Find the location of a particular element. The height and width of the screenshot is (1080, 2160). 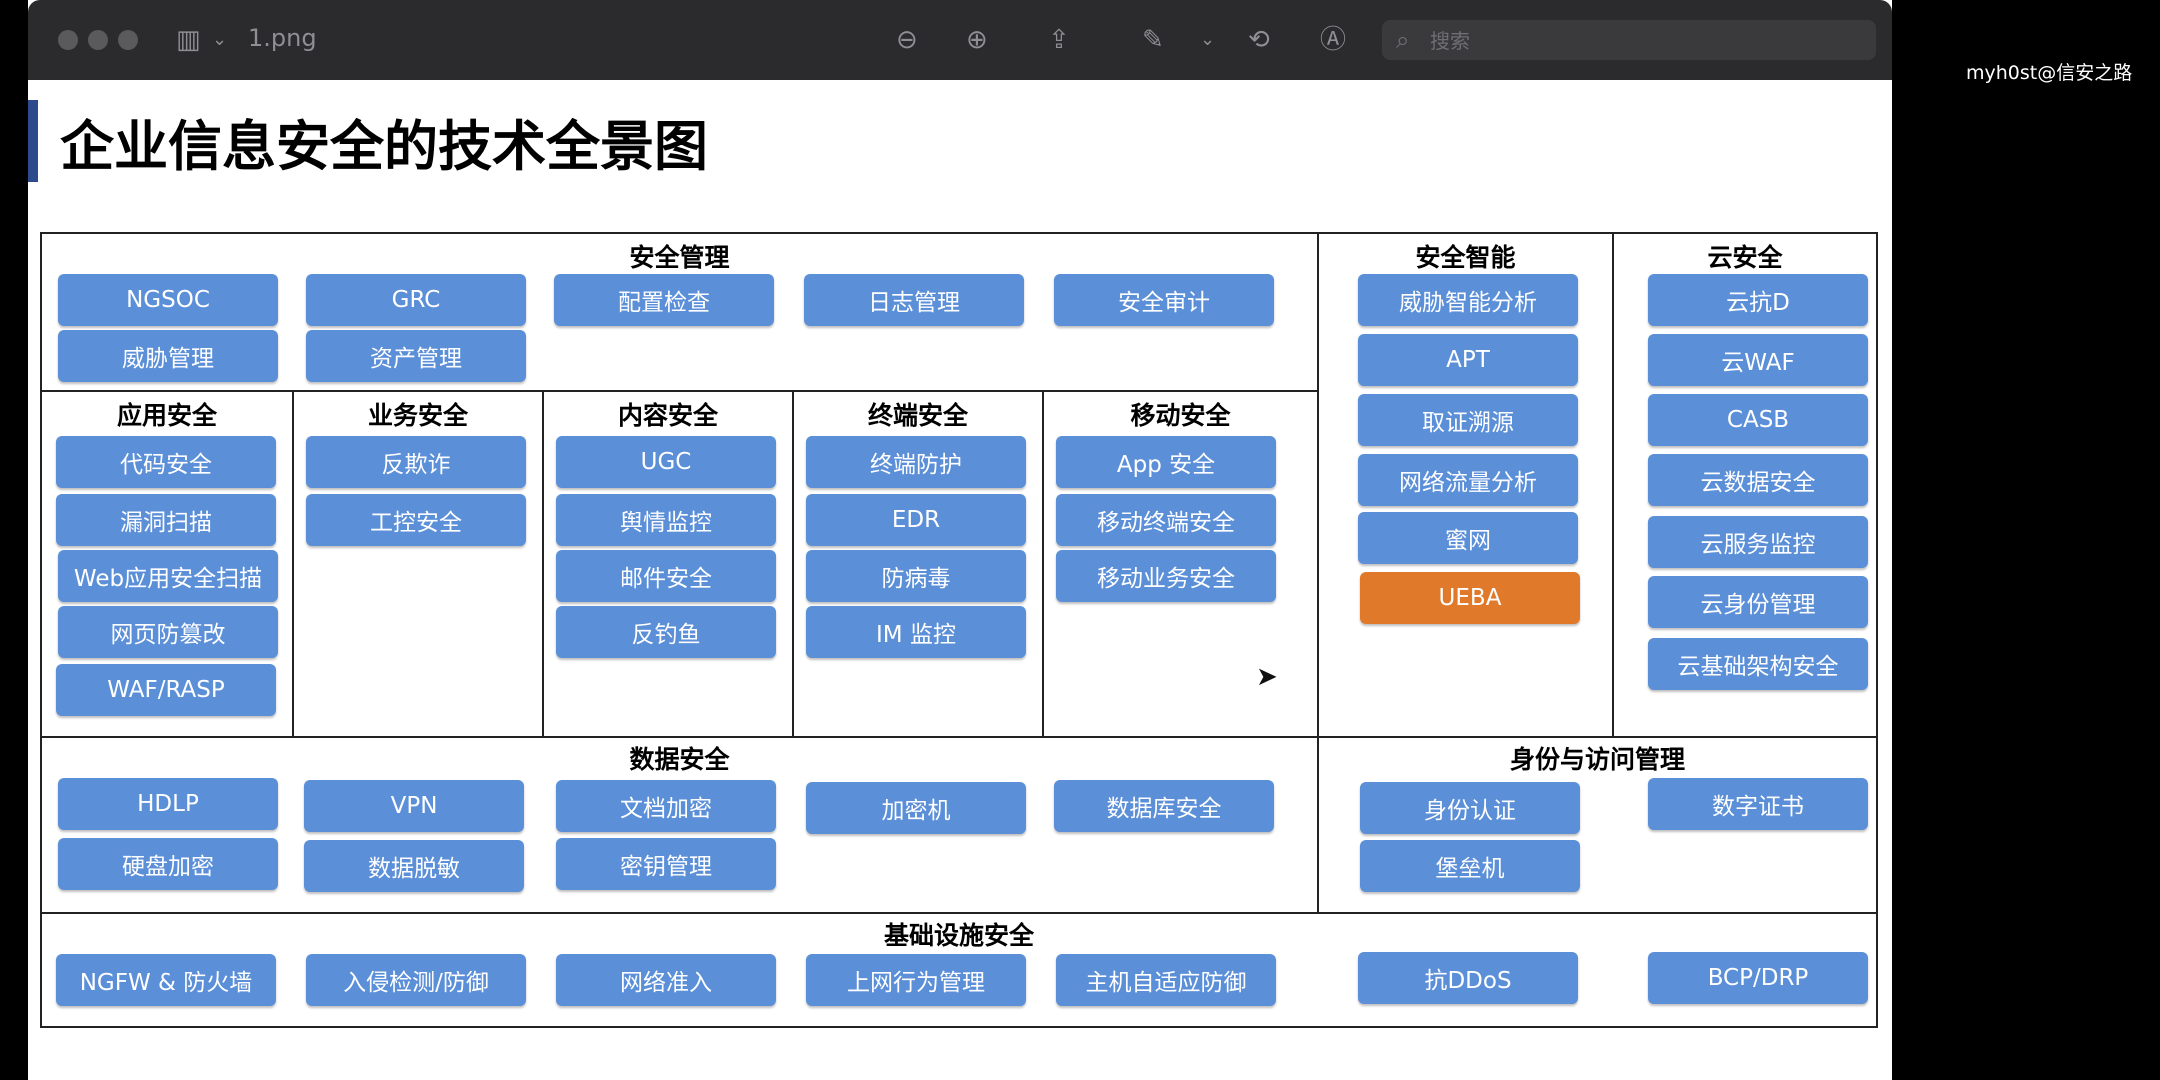

share-icon: ⇪ is located at coordinates (1059, 40).